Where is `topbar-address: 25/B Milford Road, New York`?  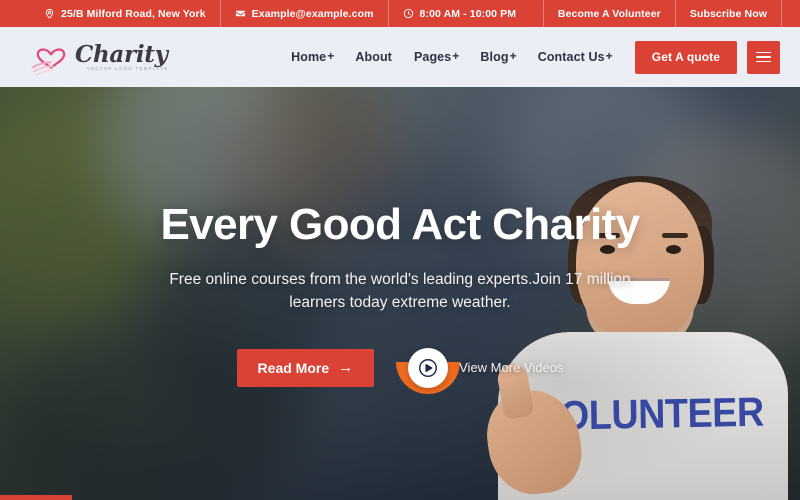
topbar-address: 25/B Milford Road, New York is located at coordinates (125, 13).